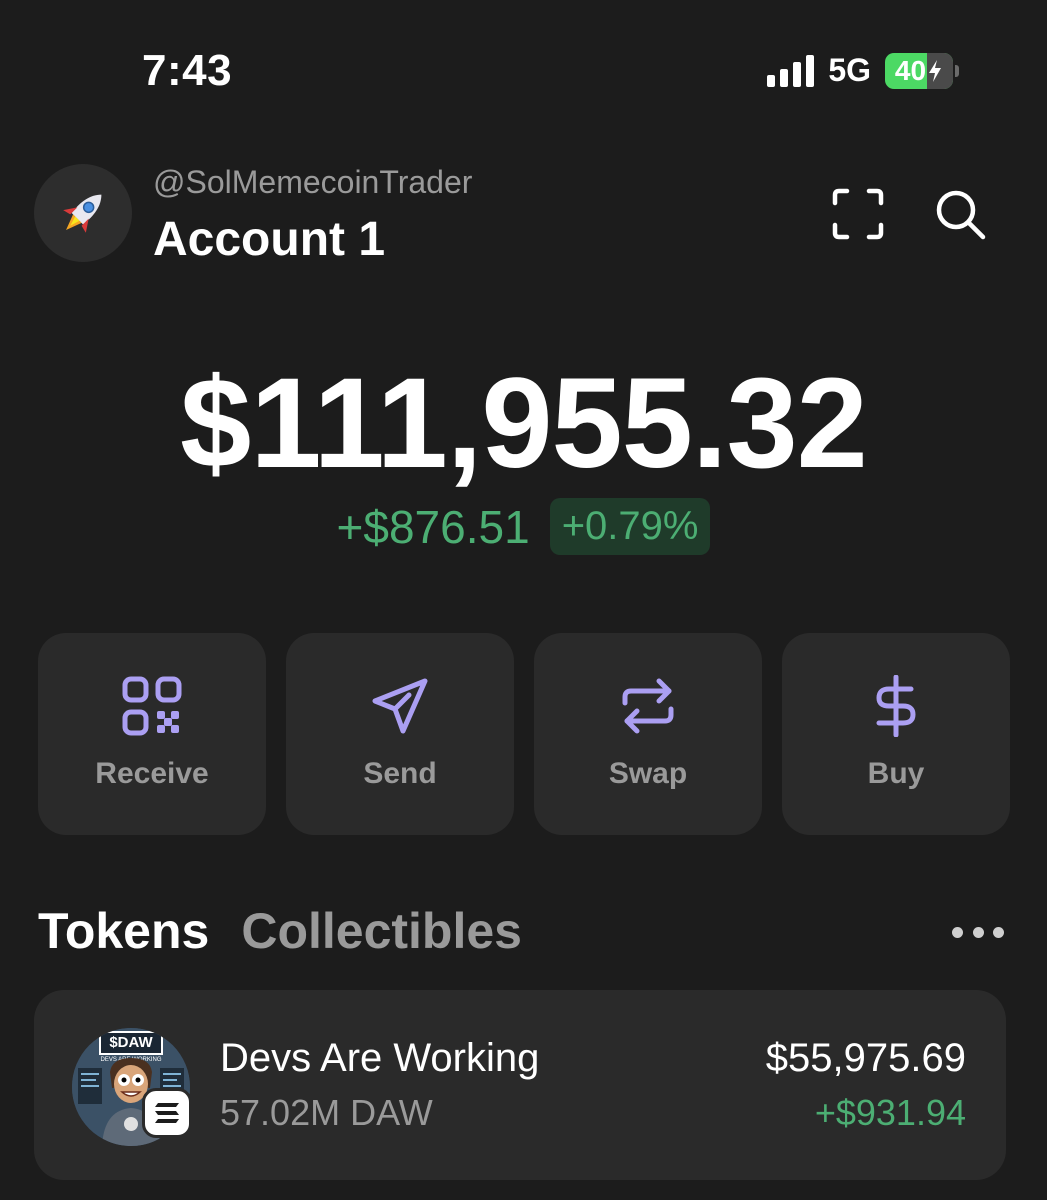 The image size is (1047, 1200). What do you see at coordinates (131, 1042) in the screenshot?
I see `token-image-caption: $DAW` at bounding box center [131, 1042].